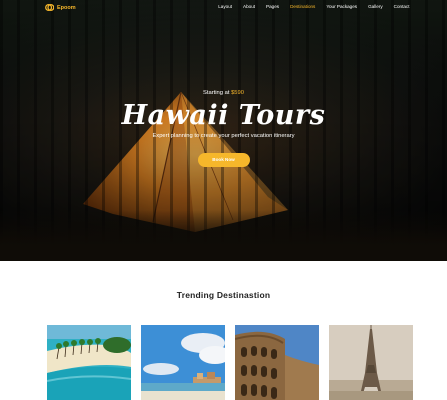 Image resolution: width=447 pixels, height=400 pixels. I want to click on coastal-city-photo, so click(183, 362).